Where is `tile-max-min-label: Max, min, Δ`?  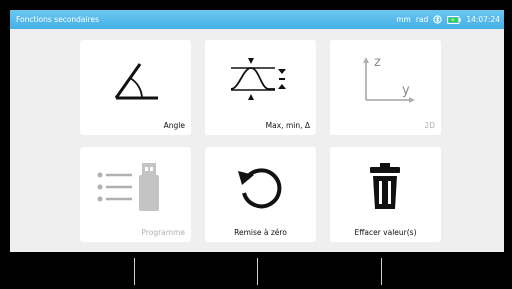 tile-max-min-label: Max, min, Δ is located at coordinates (287, 125).